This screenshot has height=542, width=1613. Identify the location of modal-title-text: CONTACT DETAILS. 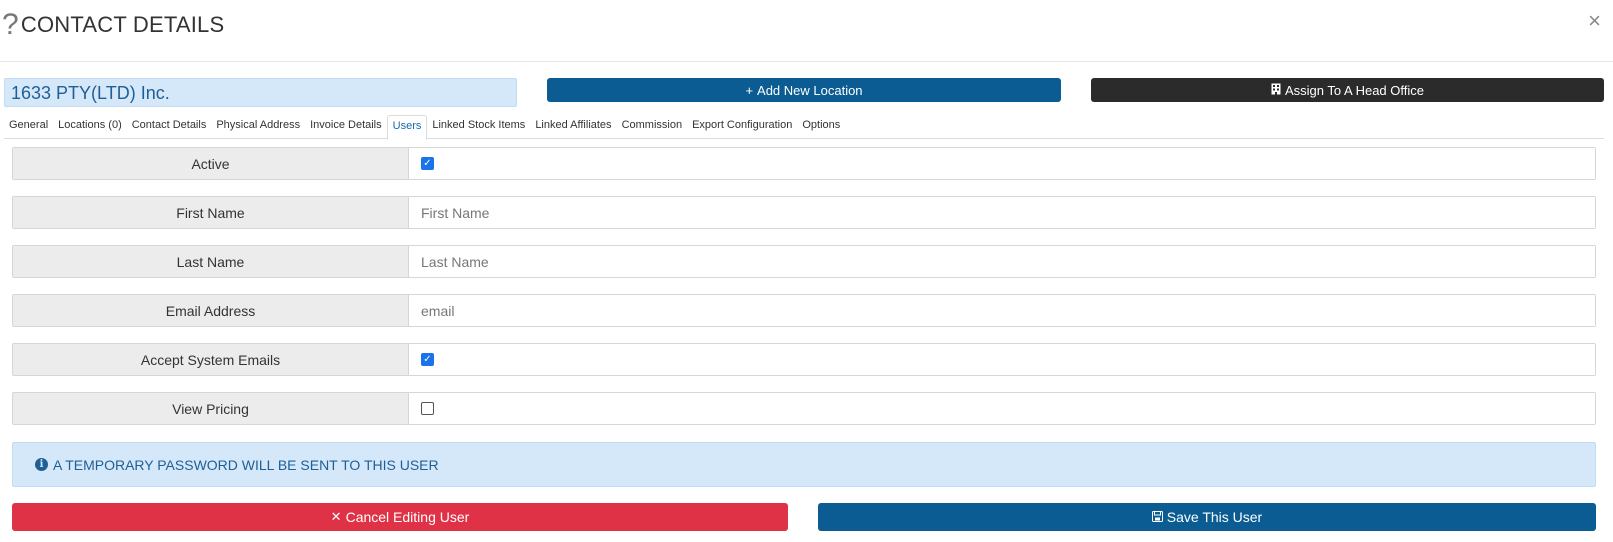
(122, 24).